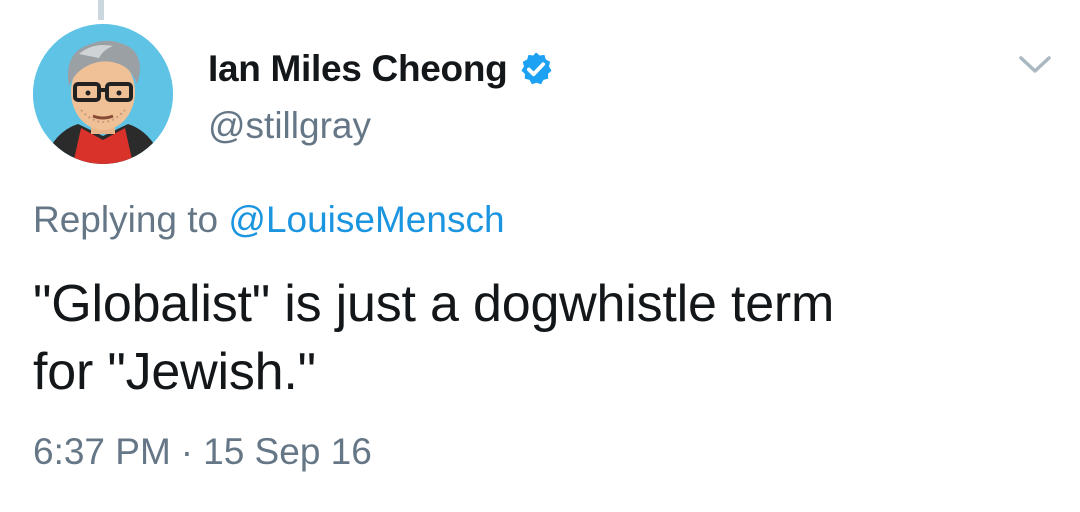  I want to click on reply-mention-link: @LouiseMensch, so click(366, 219).